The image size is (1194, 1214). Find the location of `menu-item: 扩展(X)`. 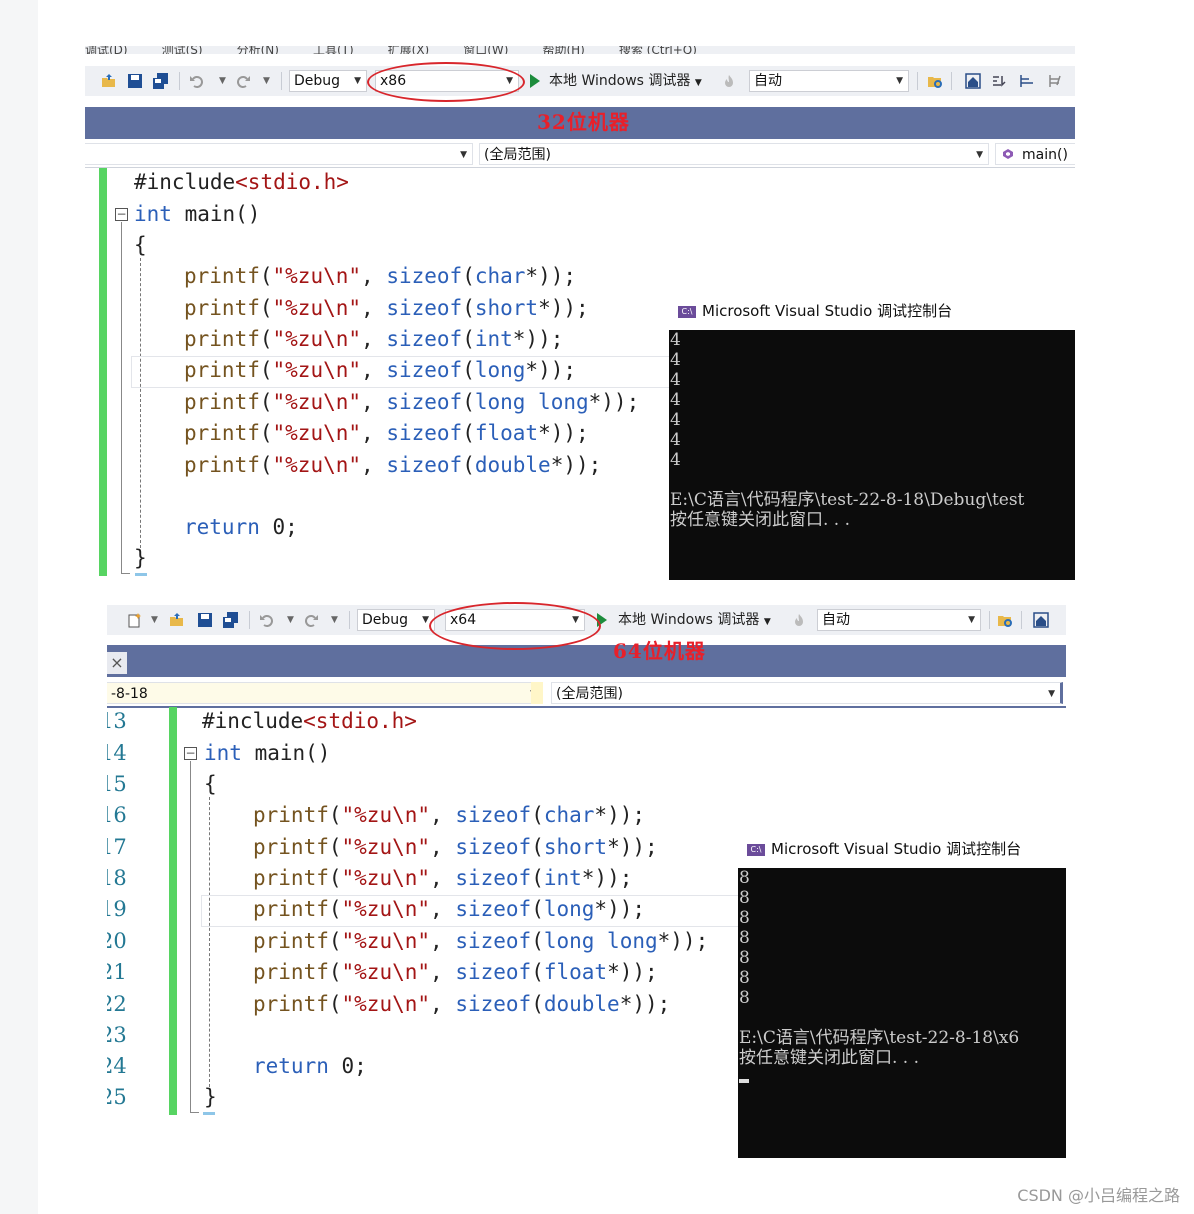

menu-item: 扩展(X) is located at coordinates (409, 50).